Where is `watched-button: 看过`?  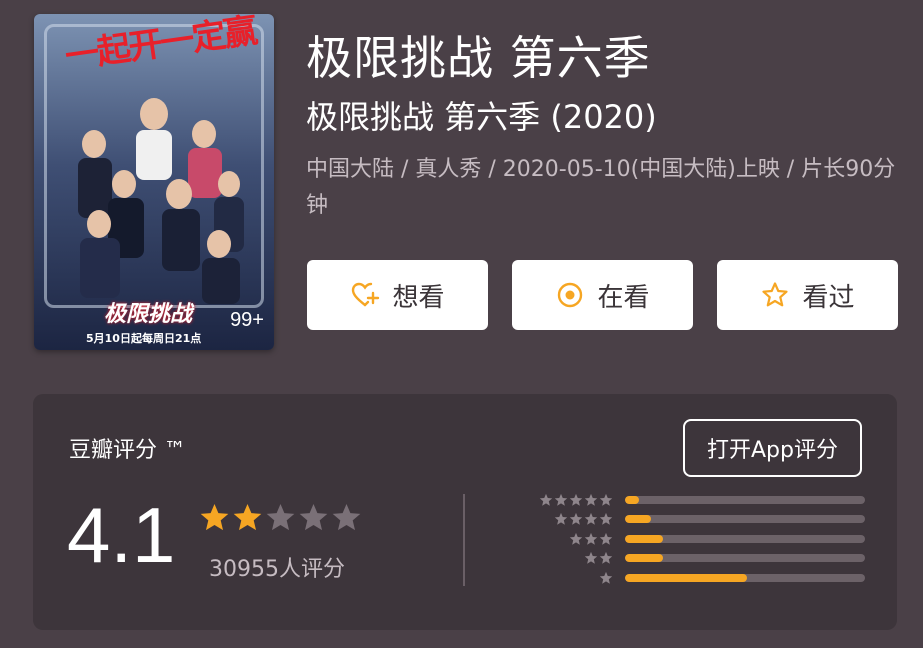 watched-button: 看过 is located at coordinates (807, 295).